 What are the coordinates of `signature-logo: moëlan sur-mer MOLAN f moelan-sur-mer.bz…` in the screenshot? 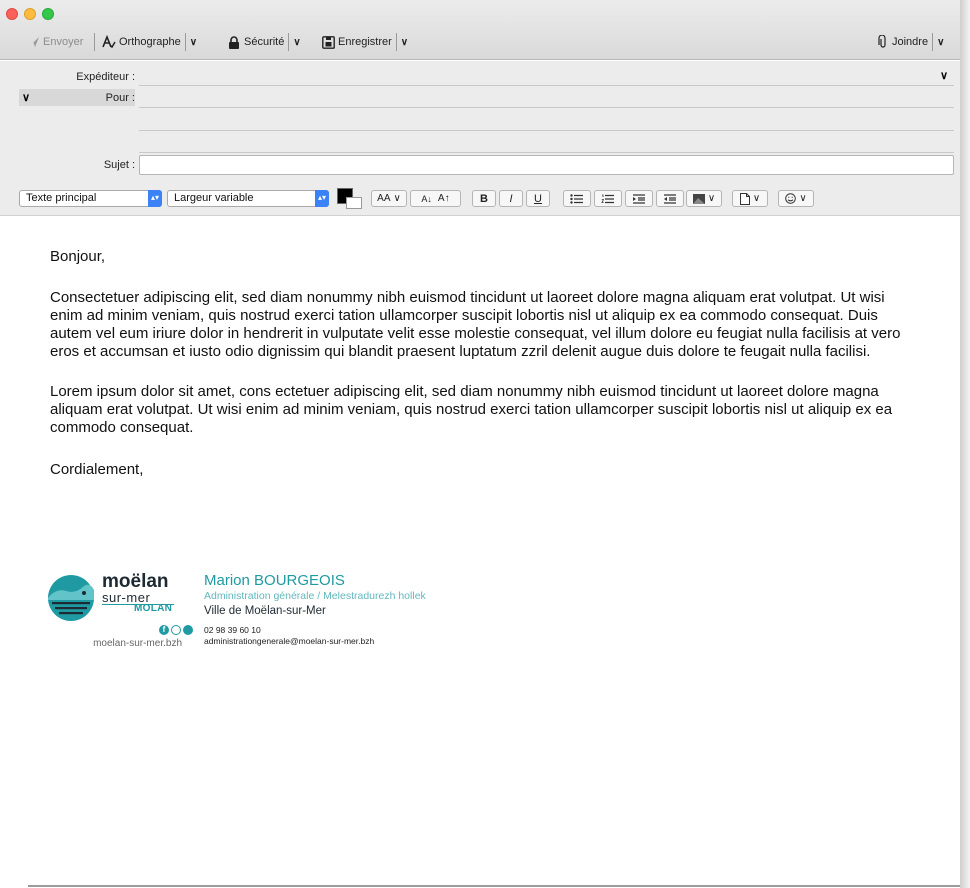 It's located at (126, 617).